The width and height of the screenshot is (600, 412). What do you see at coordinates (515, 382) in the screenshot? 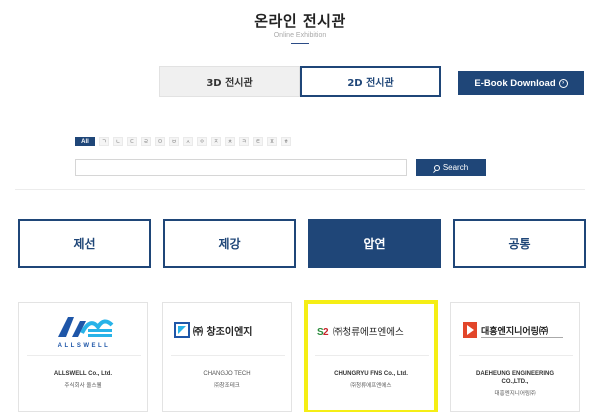
I see `company-name-en-line2: CO.,LTD.,` at bounding box center [515, 382].